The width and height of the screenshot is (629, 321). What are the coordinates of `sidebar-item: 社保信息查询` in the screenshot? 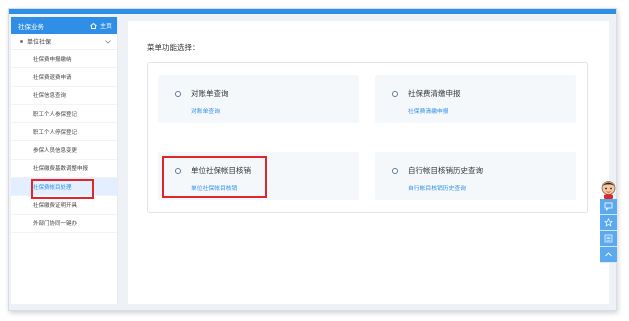 It's located at (64, 96).